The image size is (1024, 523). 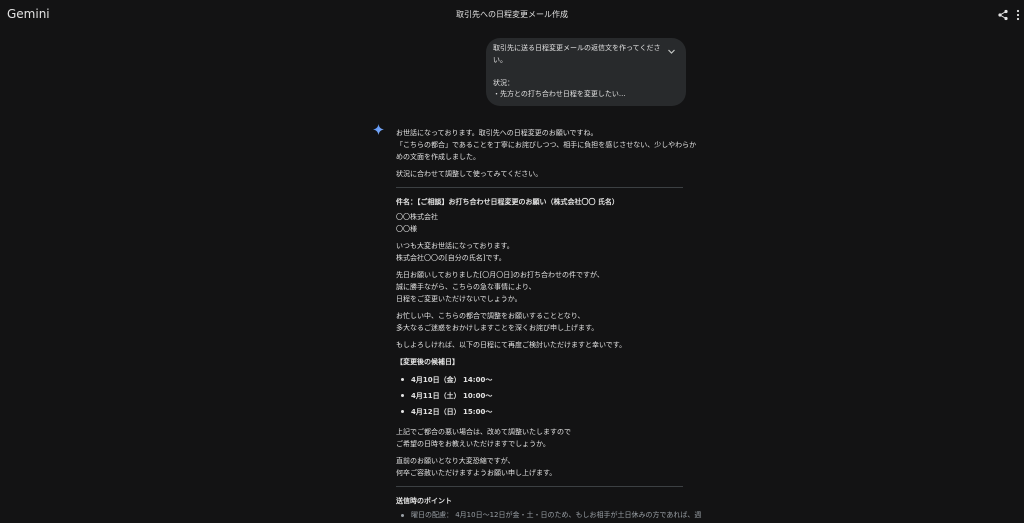 I want to click on user-message-line: 取引先に送る日程変更メールの返信文を作ってくださ, so click(x=577, y=48).